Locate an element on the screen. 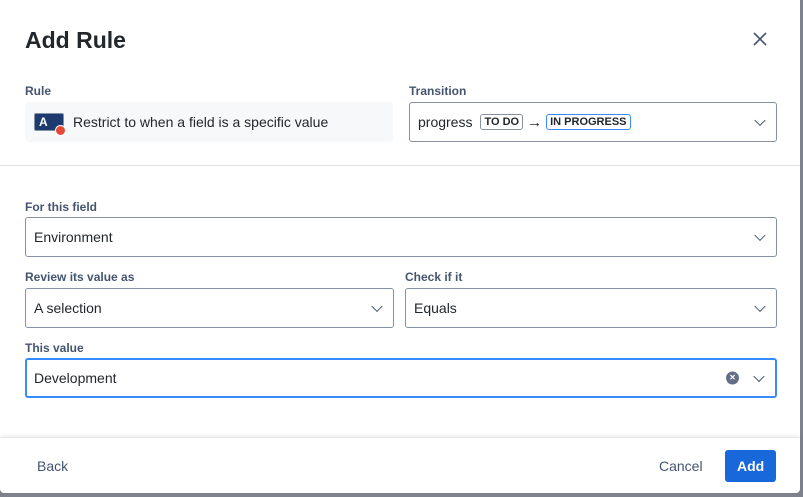  clear-icon: × is located at coordinates (732, 378).